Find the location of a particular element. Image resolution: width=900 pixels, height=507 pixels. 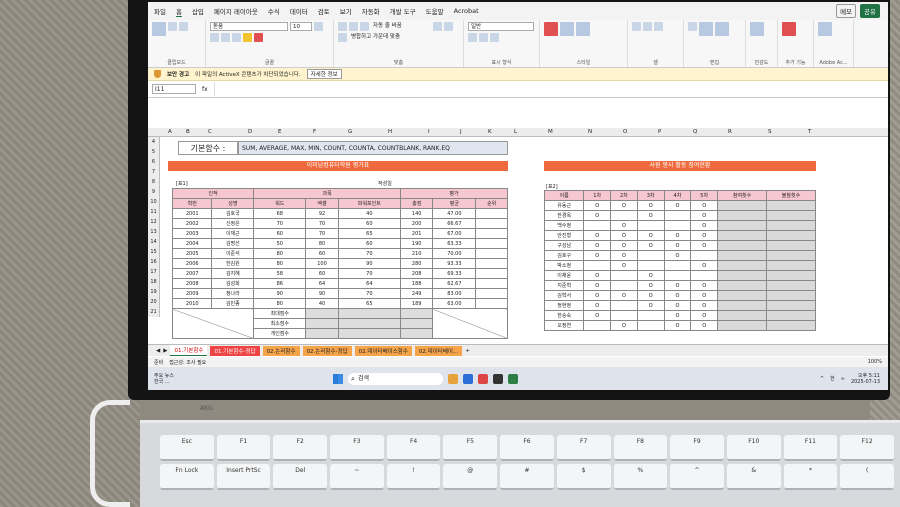

tab-page-layout: 페이지 레이아웃 is located at coordinates (236, 11).